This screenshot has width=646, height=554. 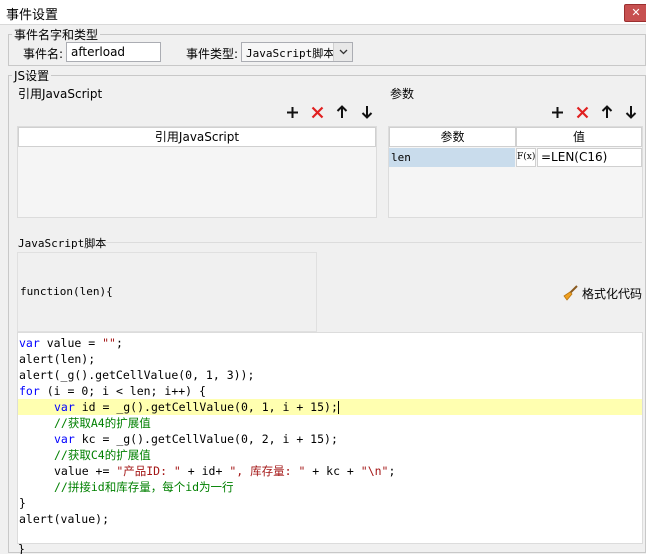 I want to click on format-code-button: 格式化代码, so click(x=602, y=293).